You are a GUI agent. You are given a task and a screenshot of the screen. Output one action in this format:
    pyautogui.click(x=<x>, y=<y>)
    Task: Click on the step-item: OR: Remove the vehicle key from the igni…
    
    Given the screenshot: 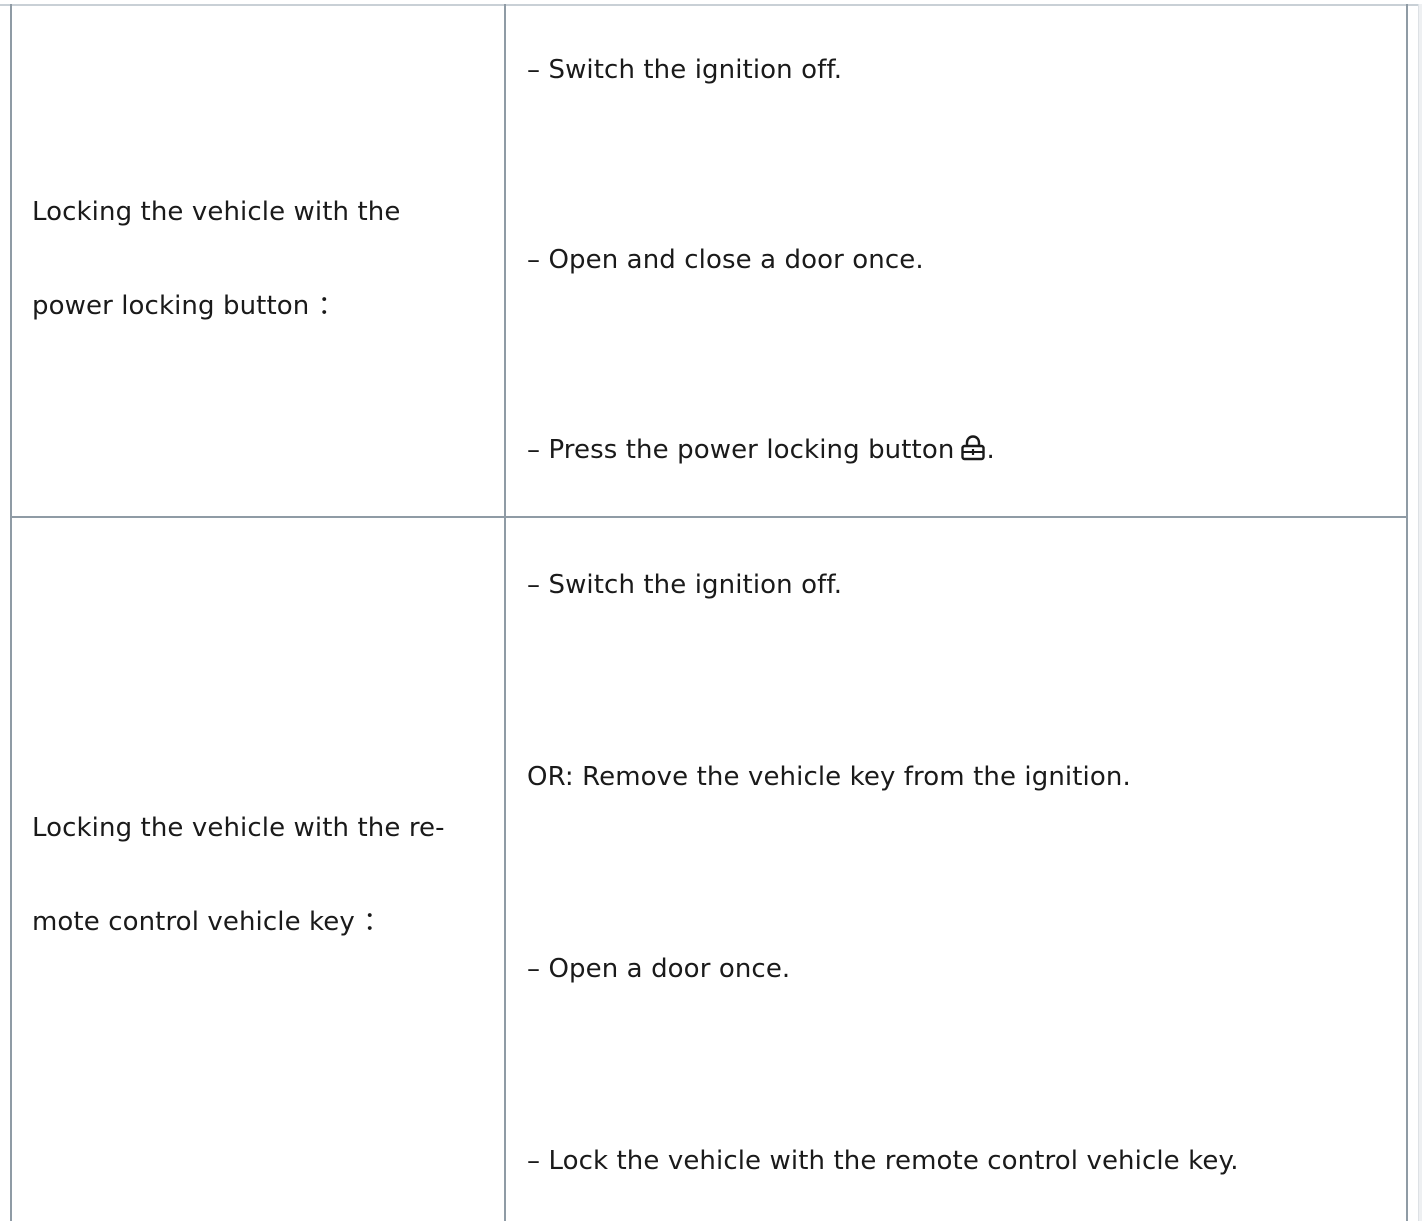 What is the action you would take?
    pyautogui.click(x=829, y=777)
    